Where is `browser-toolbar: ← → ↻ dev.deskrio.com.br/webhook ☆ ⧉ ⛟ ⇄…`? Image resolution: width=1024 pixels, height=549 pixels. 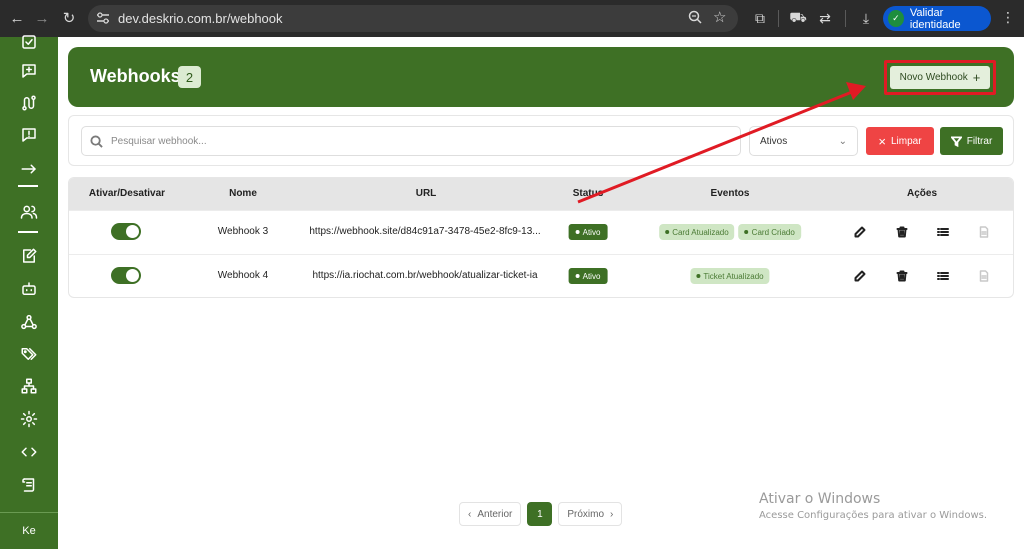 browser-toolbar: ← → ↻ dev.deskrio.com.br/webhook ☆ ⧉ ⛟ ⇄… is located at coordinates (512, 18).